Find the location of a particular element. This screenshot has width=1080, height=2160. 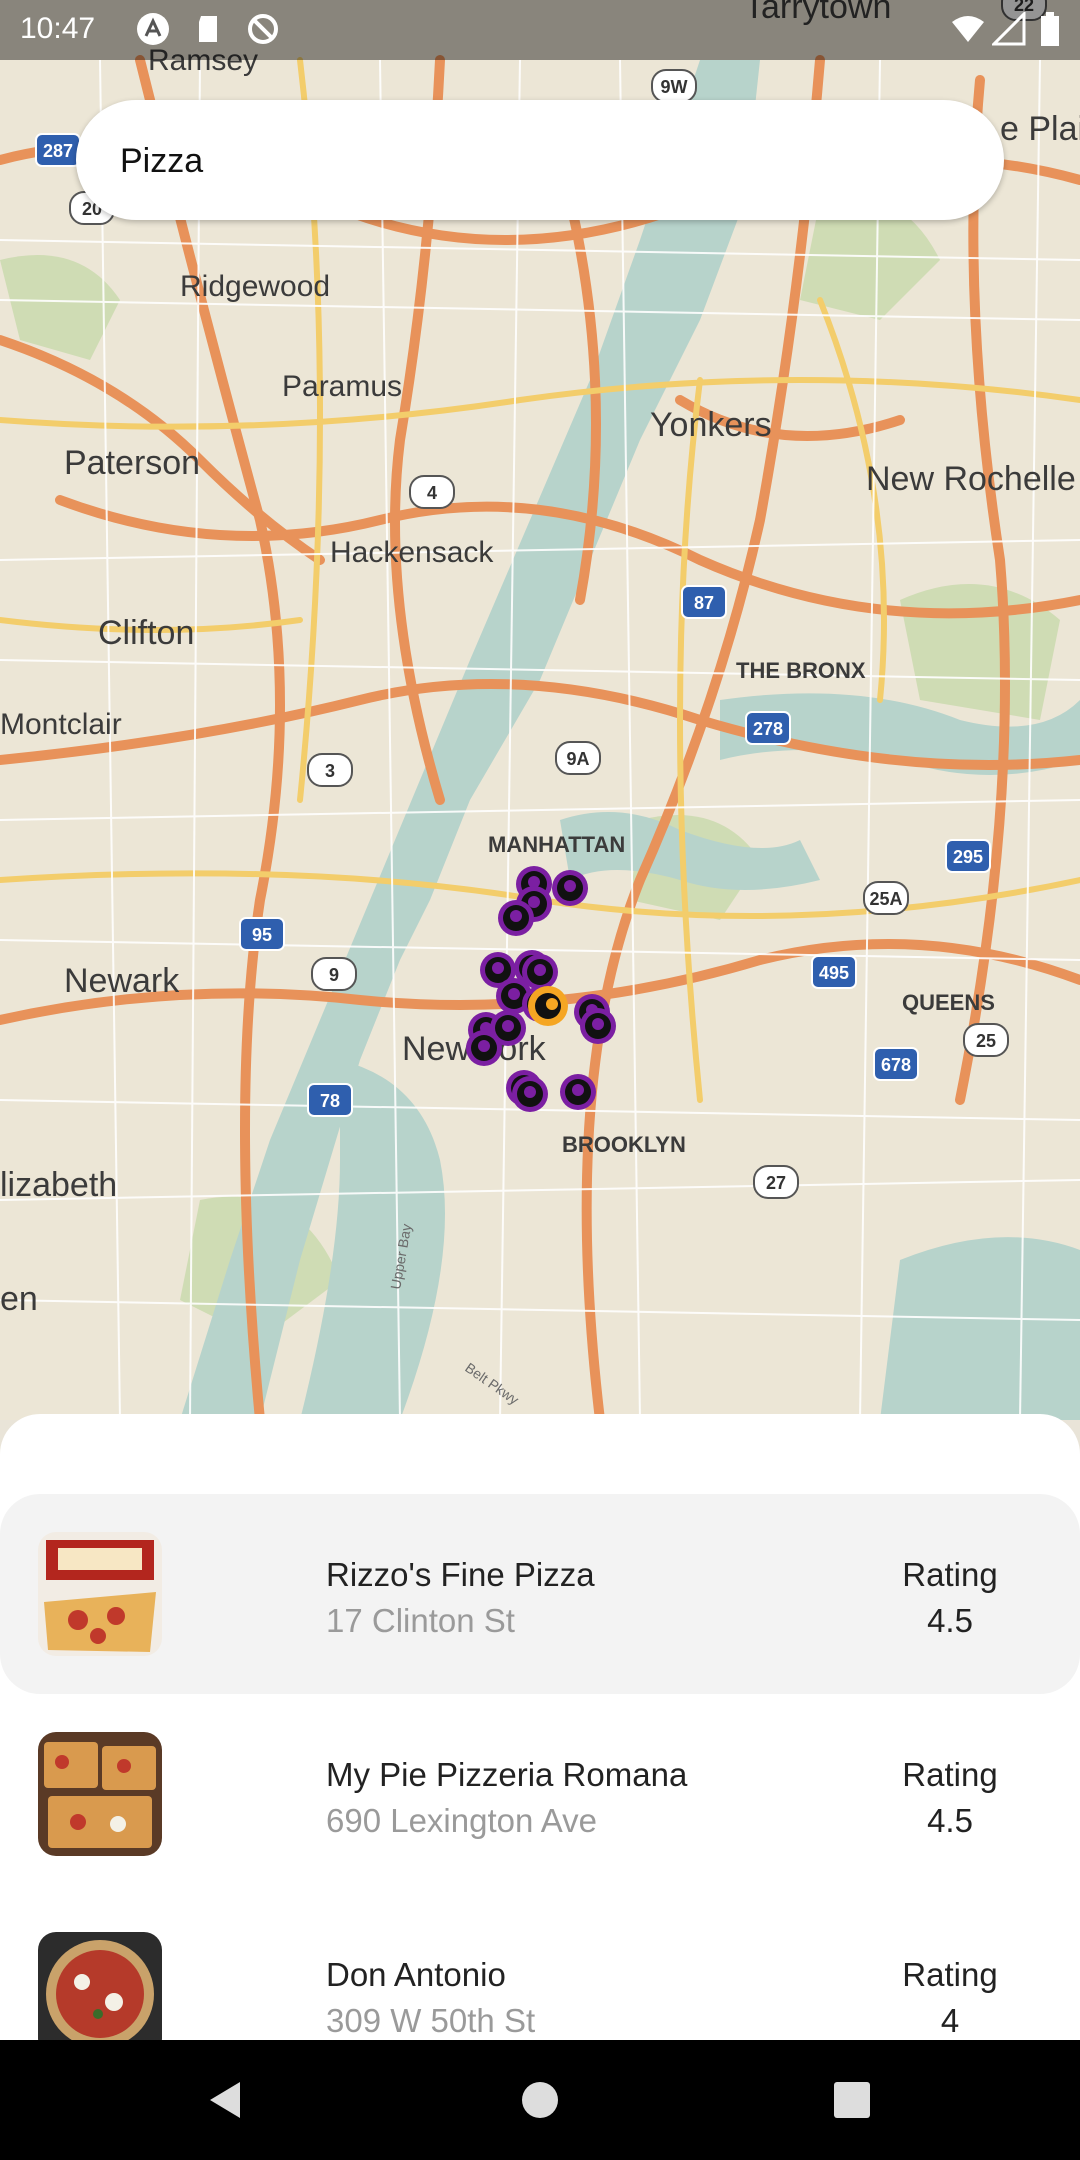

route-shield: 9A is located at coordinates (578, 758).